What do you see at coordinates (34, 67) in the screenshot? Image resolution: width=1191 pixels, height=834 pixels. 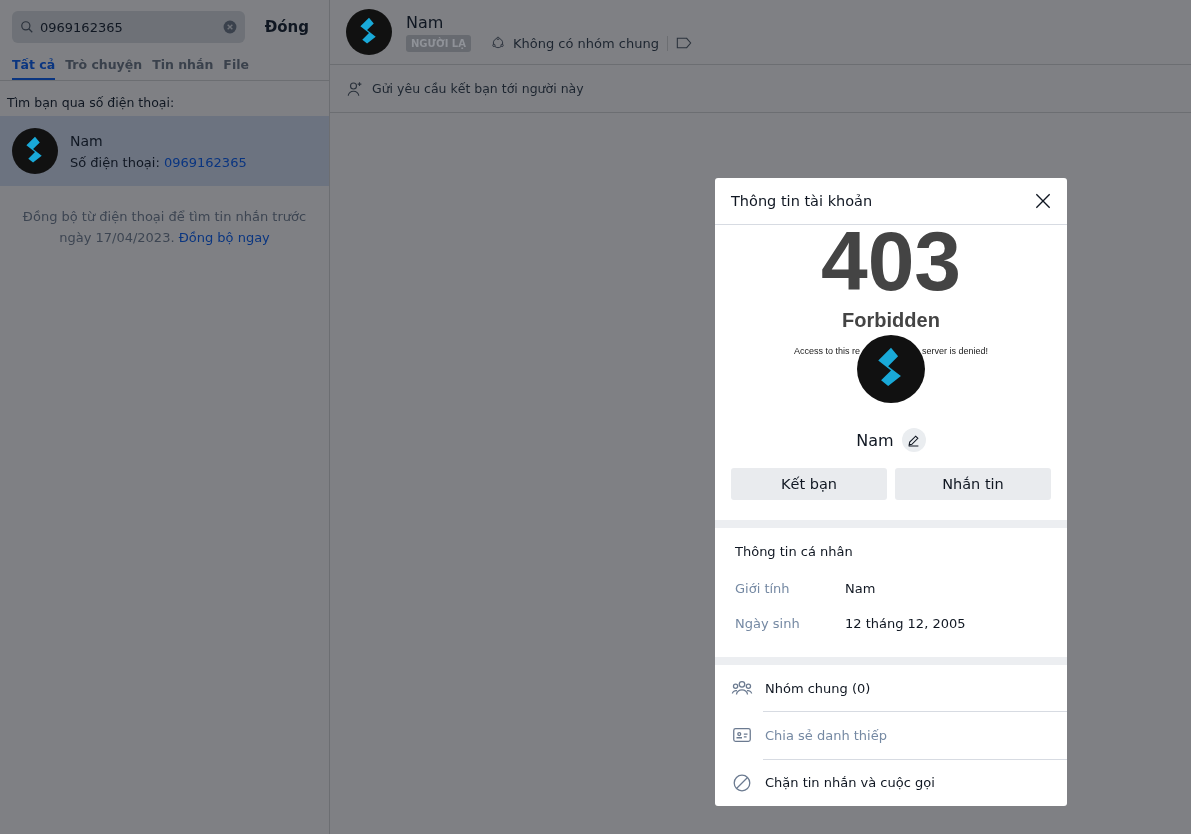 I see `tab: Tất cả` at bounding box center [34, 67].